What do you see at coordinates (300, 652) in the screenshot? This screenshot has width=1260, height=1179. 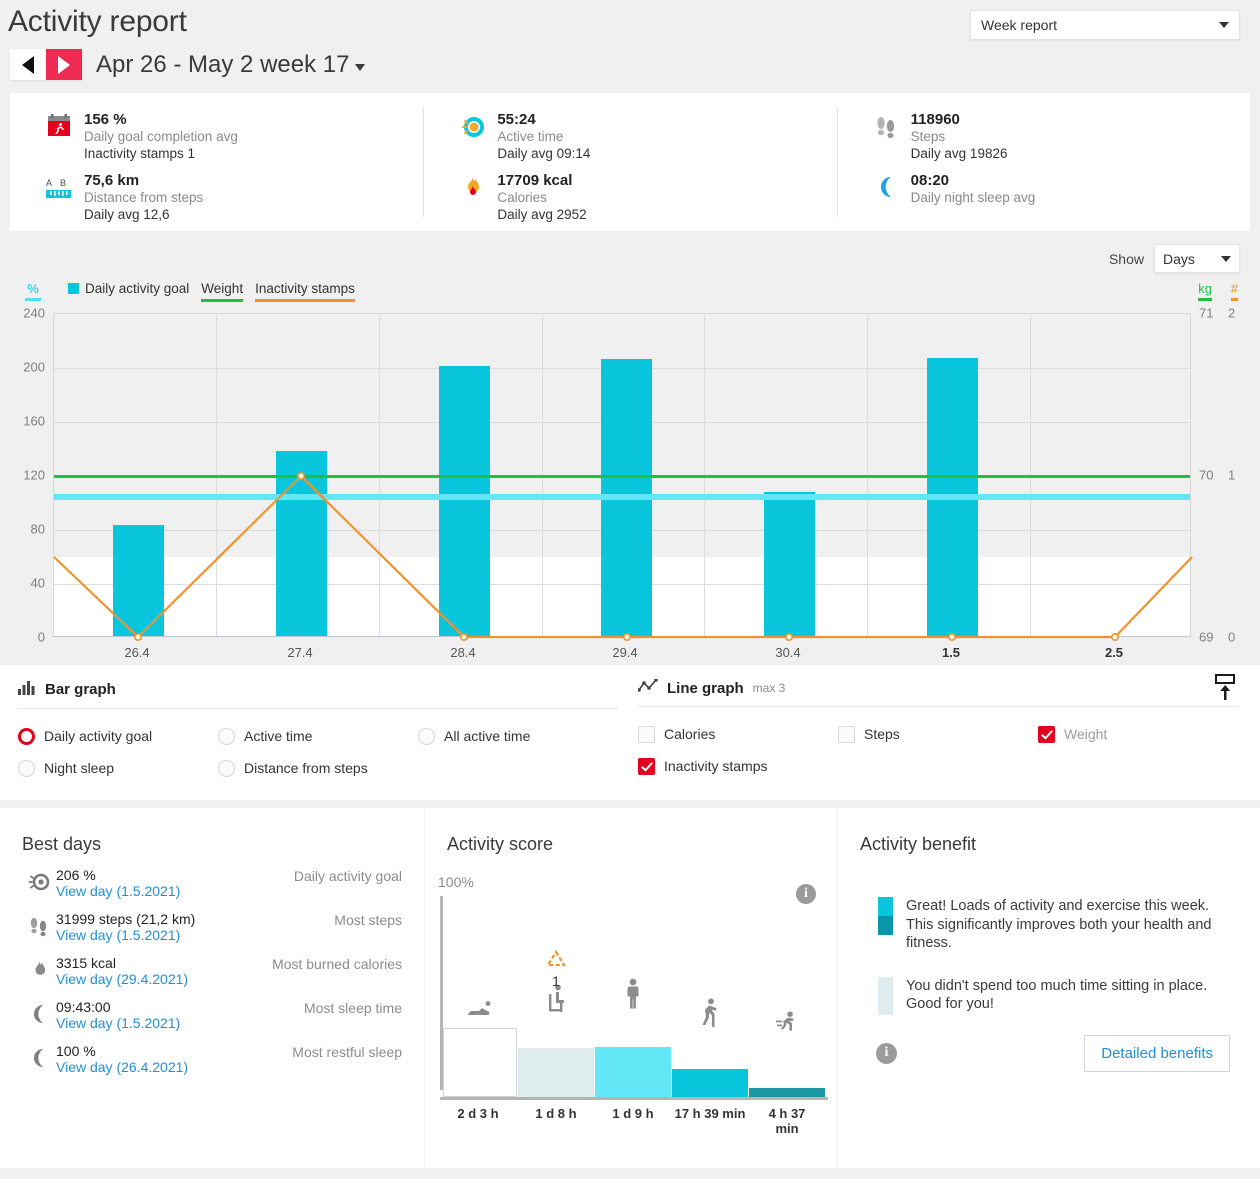 I see `x-tick: 27.4` at bounding box center [300, 652].